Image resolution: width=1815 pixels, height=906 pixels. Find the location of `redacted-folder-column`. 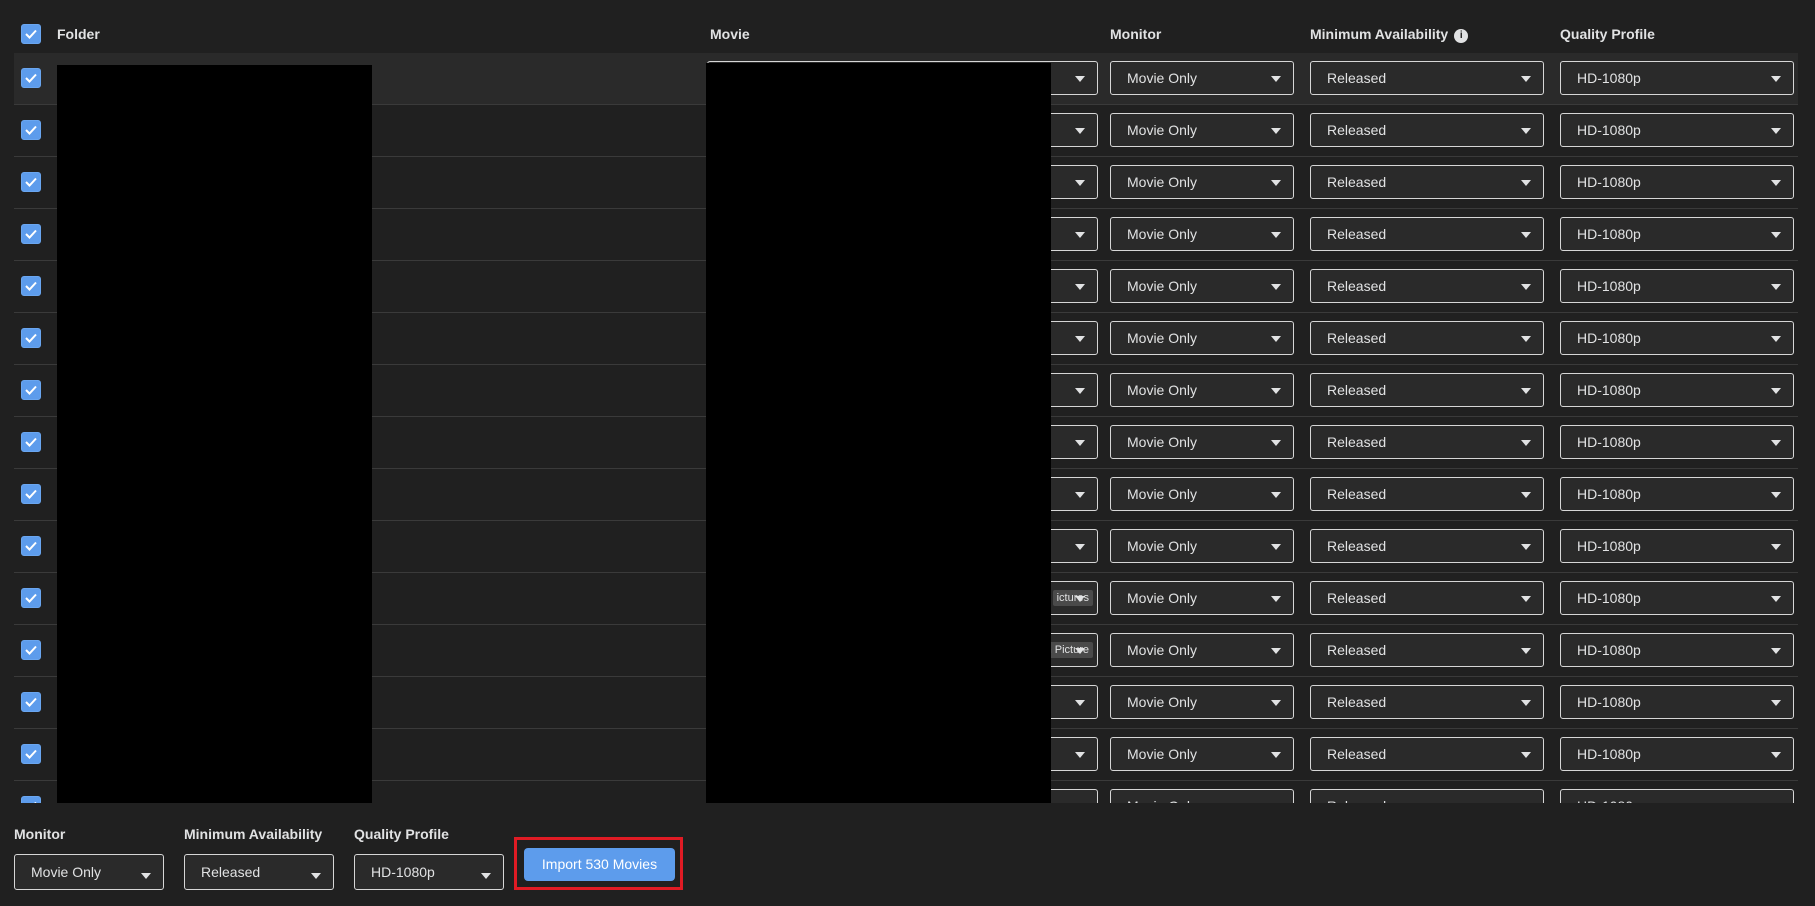

redacted-folder-column is located at coordinates (214, 434).